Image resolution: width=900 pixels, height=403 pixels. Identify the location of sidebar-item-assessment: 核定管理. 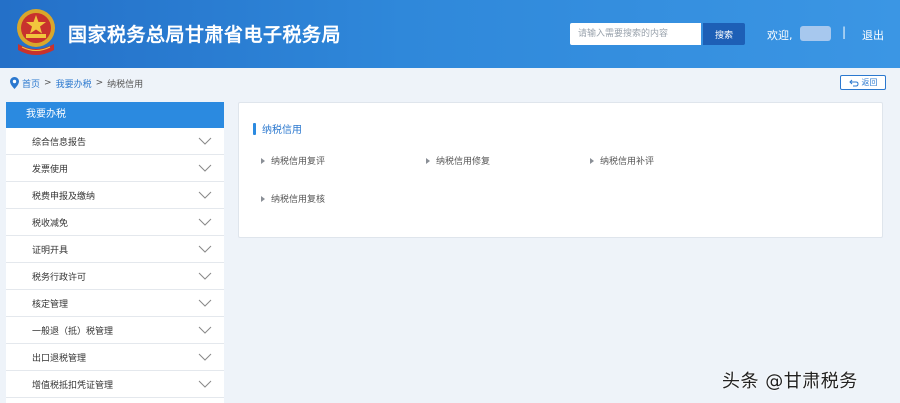
(115, 303).